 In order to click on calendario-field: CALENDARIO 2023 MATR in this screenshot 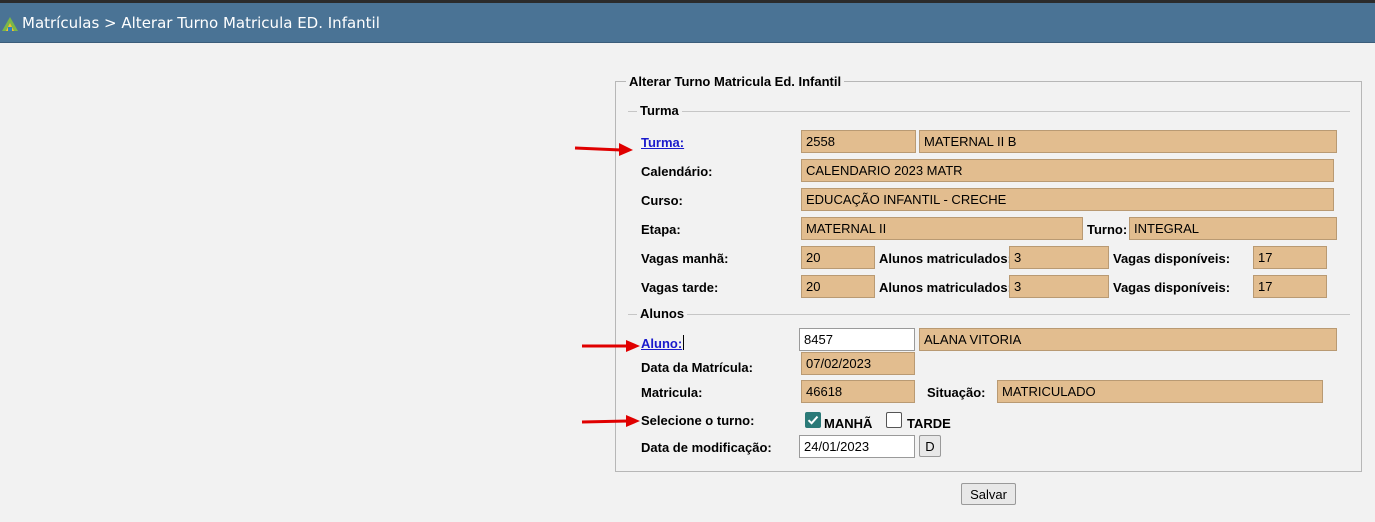, I will do `click(1067, 170)`.